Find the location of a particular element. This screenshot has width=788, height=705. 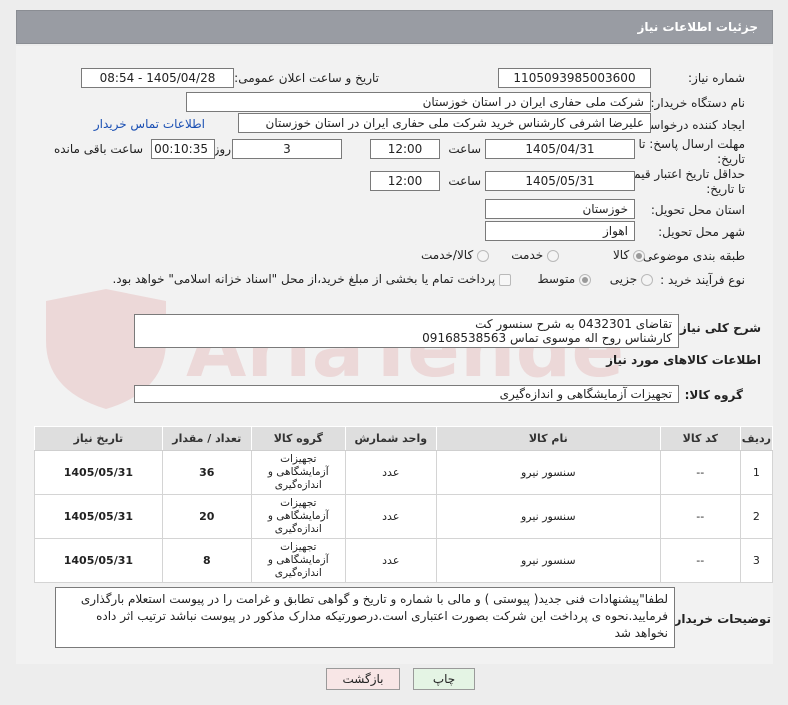

description-label: شرح کلی نیاز: is located at coordinates (718, 328).